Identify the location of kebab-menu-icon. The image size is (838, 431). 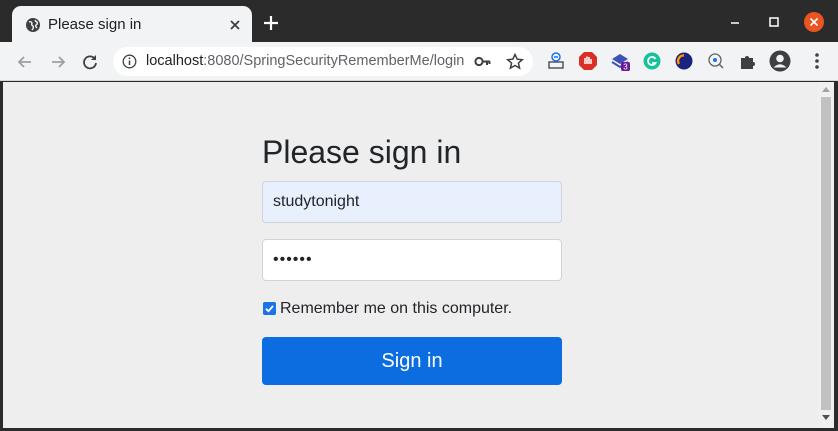
(817, 61).